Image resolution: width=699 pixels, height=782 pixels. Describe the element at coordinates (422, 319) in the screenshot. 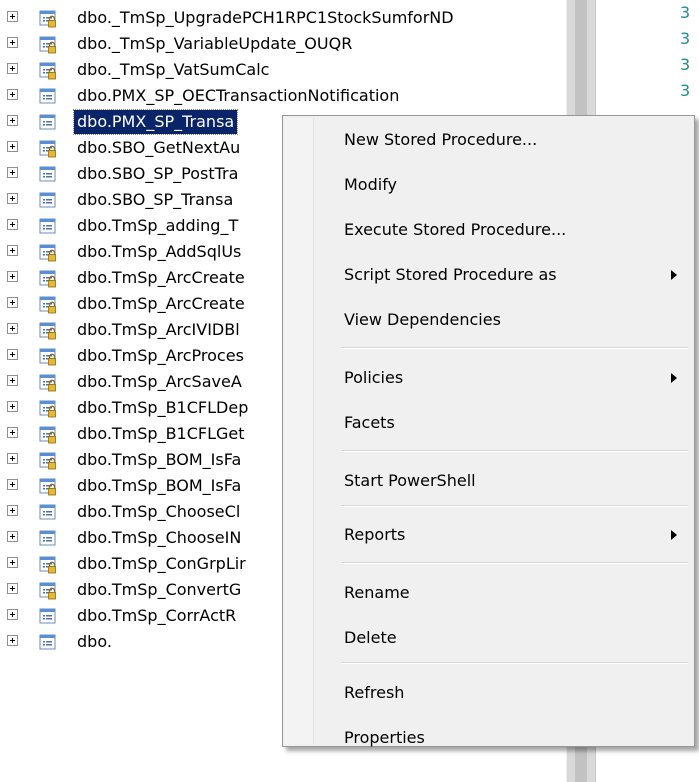

I see `menu-item-label: View Dependencies` at that location.